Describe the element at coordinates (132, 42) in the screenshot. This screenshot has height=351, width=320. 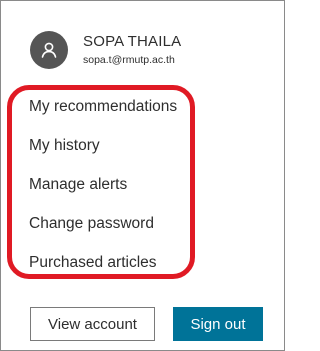
I see `user-name: SOPA THAILA` at that location.